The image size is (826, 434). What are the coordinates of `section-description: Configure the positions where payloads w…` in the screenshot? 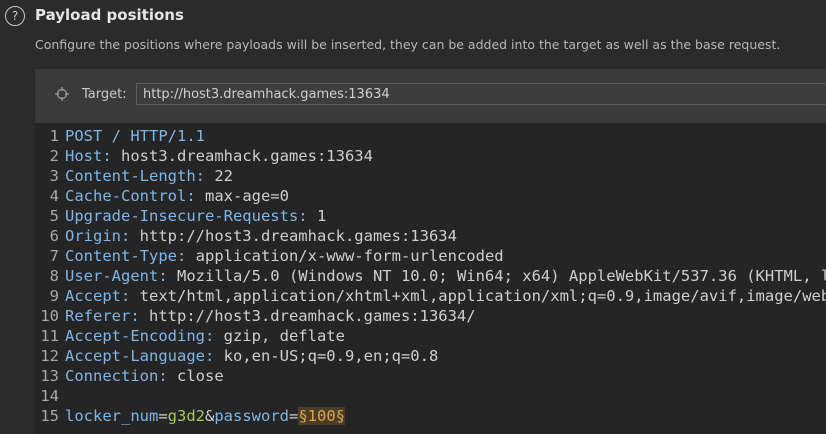 It's located at (408, 44).